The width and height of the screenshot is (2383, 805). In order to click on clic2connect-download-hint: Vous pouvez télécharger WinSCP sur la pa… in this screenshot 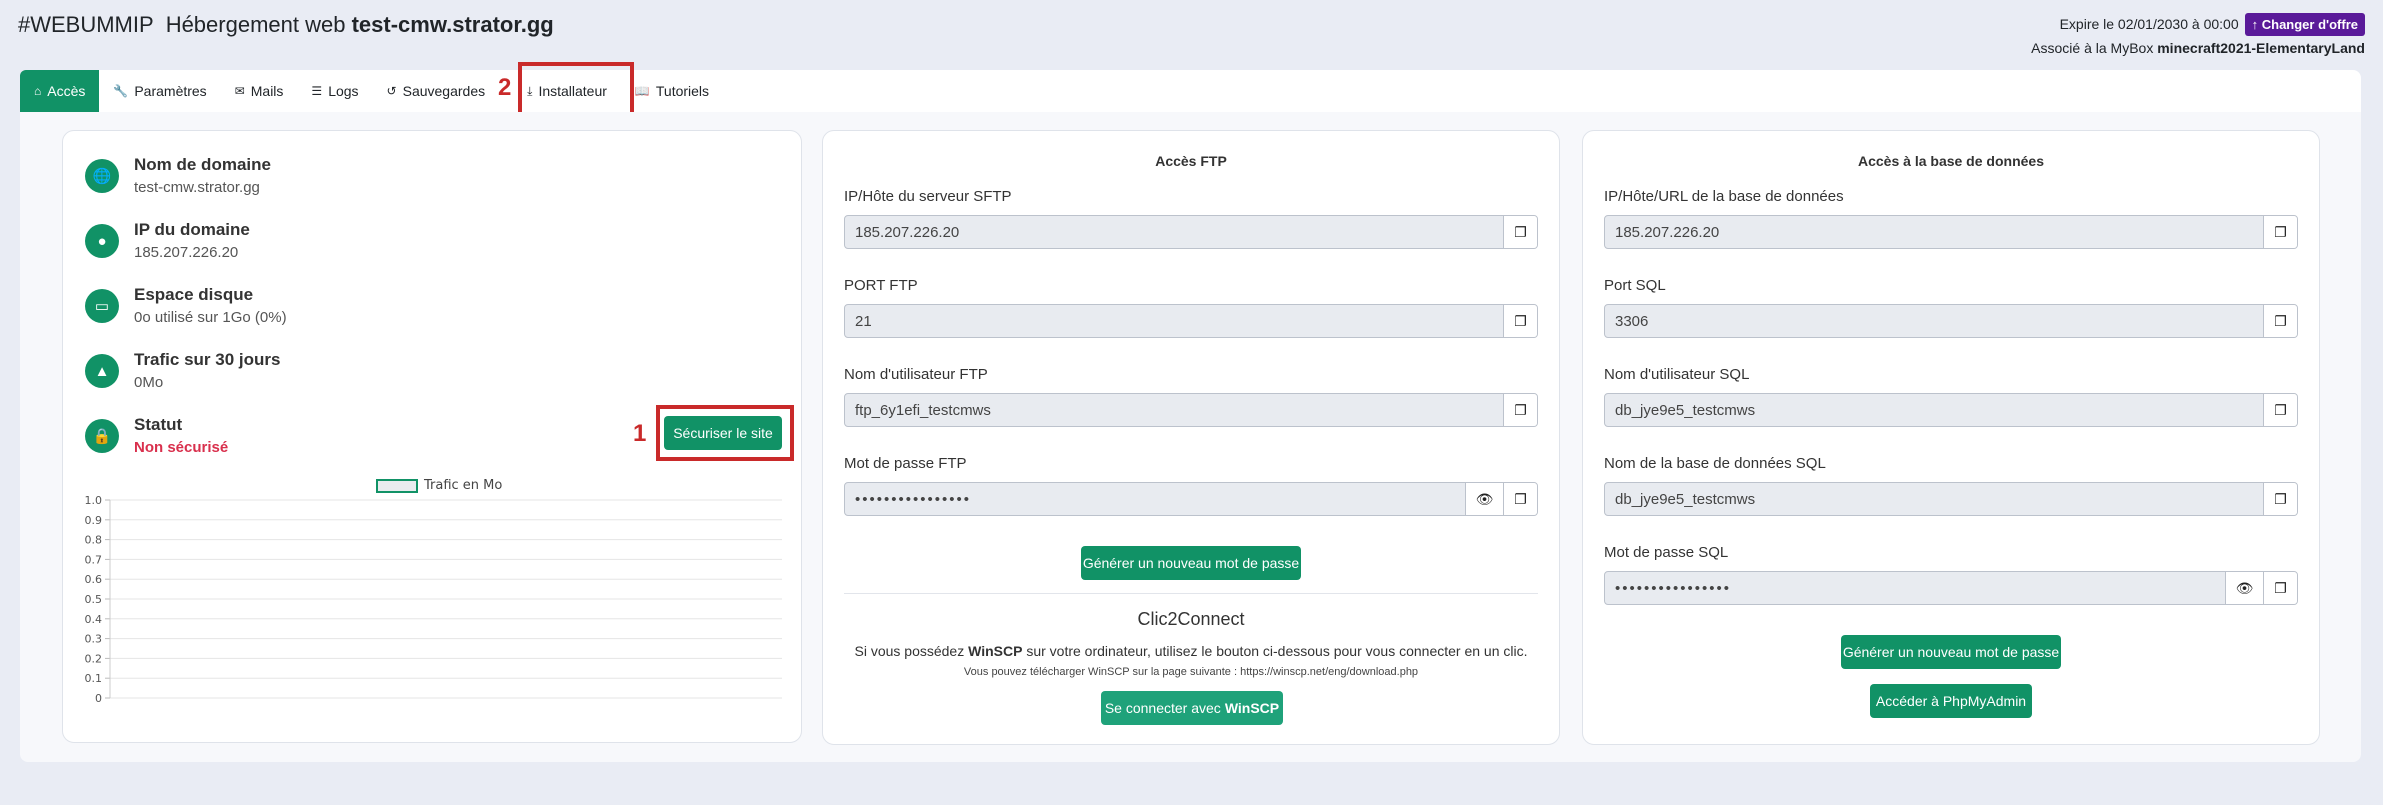, I will do `click(1191, 672)`.